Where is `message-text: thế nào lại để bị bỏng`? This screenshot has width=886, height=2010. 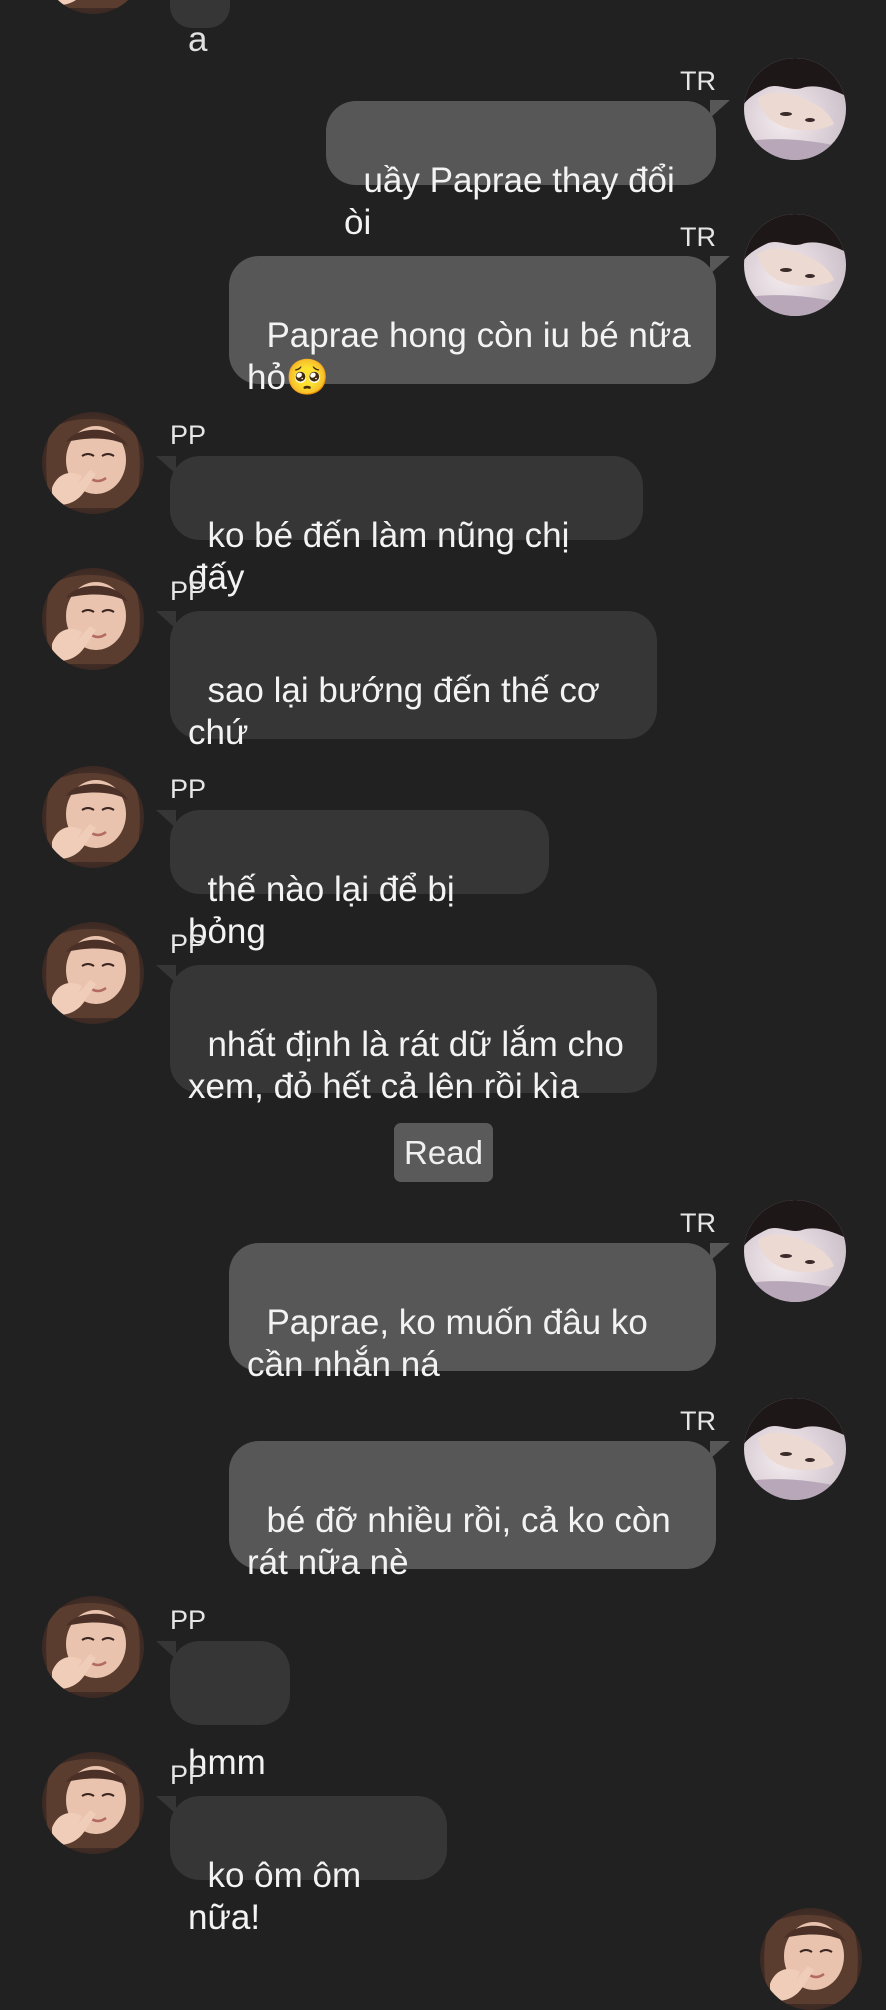
message-text: thế nào lại để bị bỏng is located at coordinates (326, 910).